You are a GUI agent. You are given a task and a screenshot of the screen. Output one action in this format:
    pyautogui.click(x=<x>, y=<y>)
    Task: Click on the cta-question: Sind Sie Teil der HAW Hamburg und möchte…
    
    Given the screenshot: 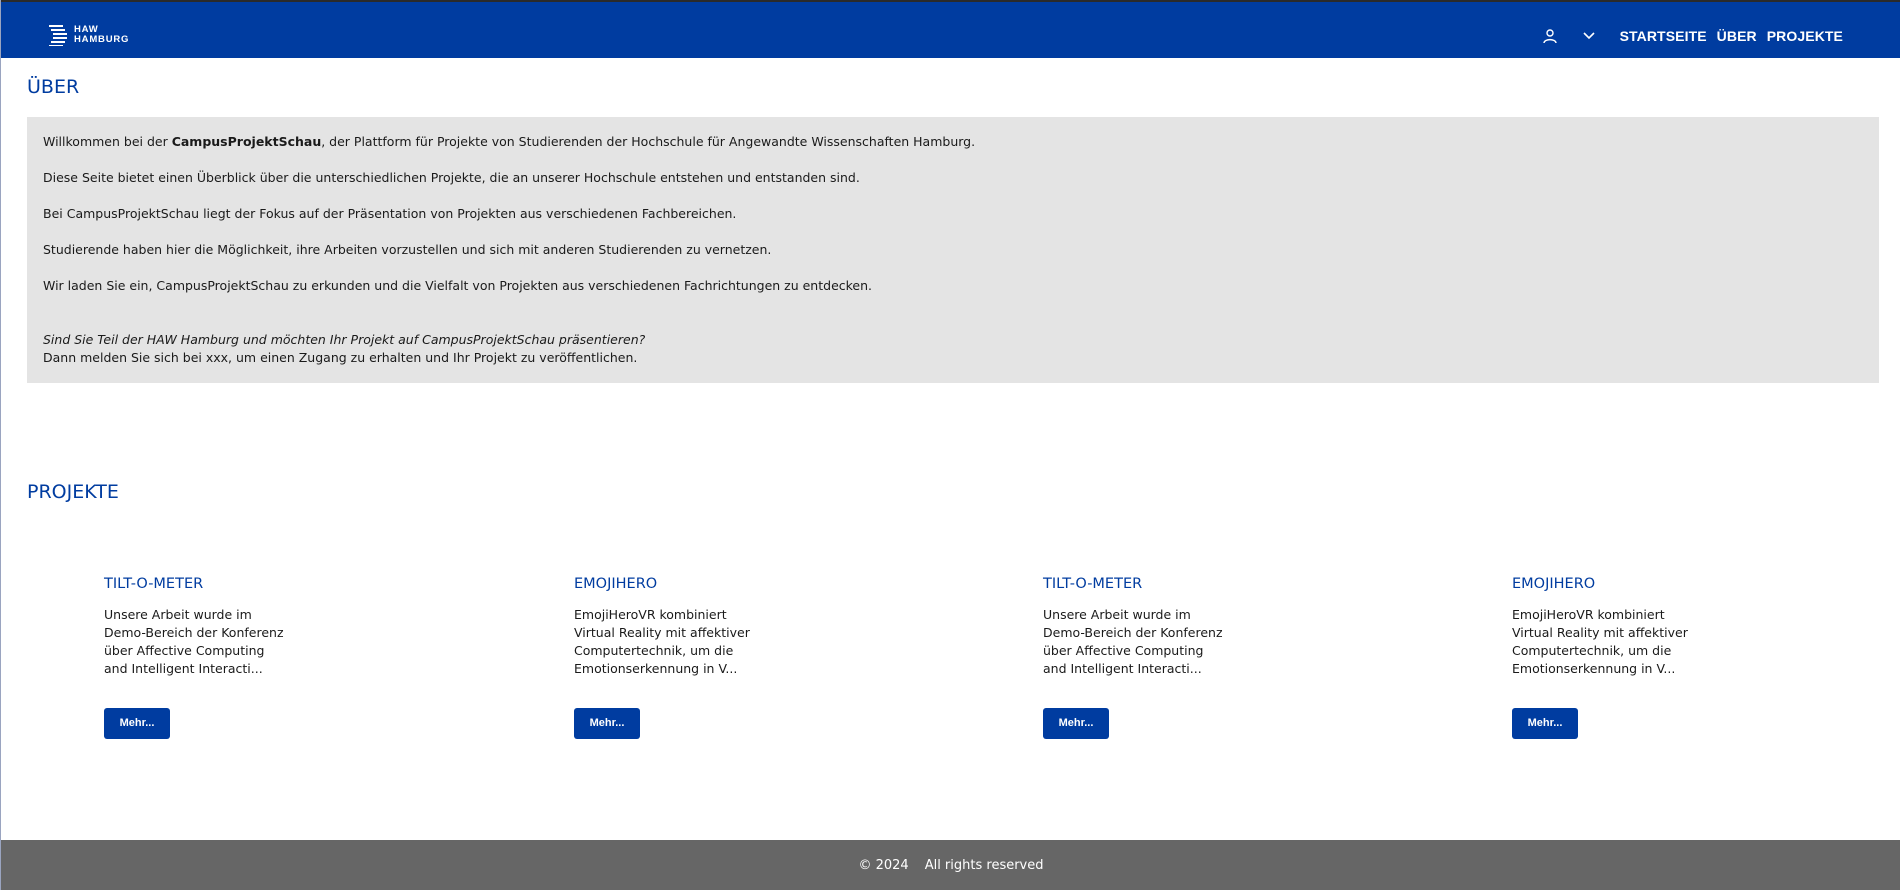 What is the action you would take?
    pyautogui.click(x=344, y=339)
    